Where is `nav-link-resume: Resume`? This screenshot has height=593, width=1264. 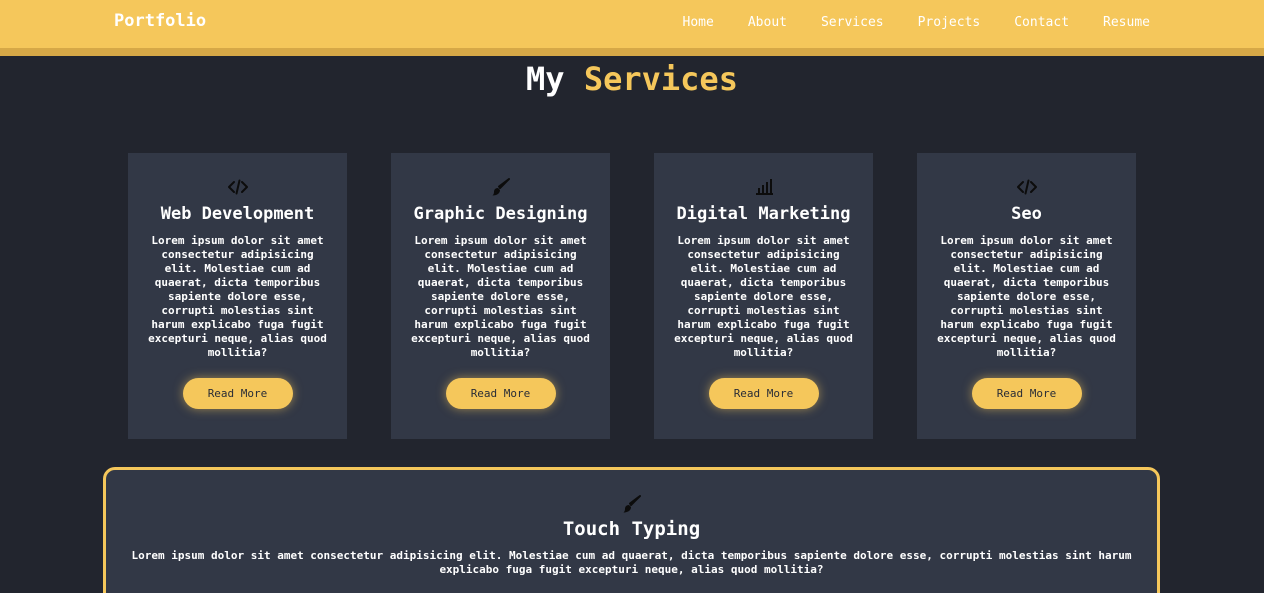 nav-link-resume: Resume is located at coordinates (1126, 22).